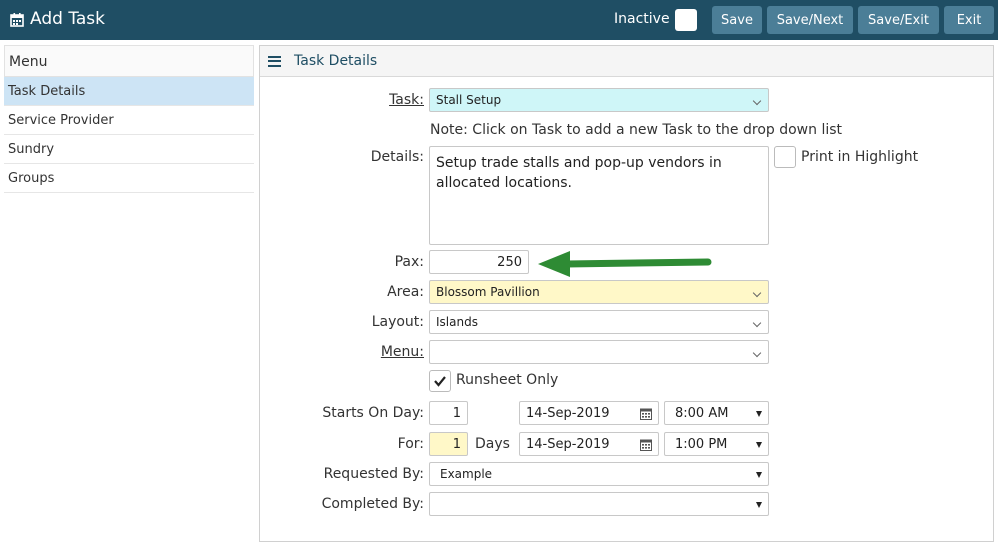  Describe the element at coordinates (469, 100) in the screenshot. I see `task-value: Stall Setup` at that location.